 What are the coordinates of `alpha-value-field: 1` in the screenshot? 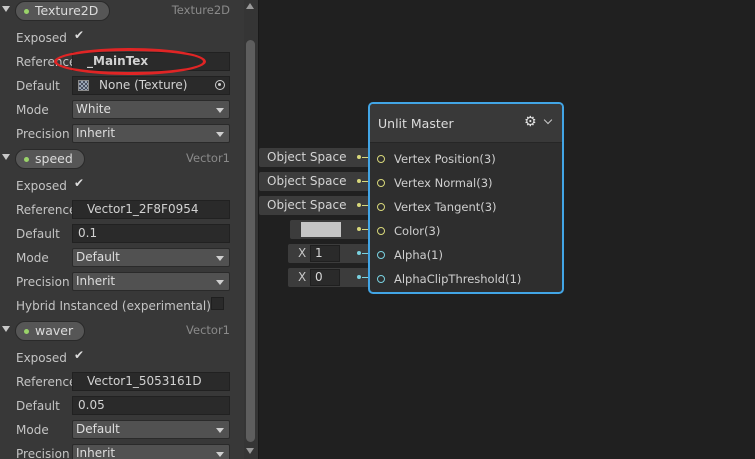 It's located at (325, 253).